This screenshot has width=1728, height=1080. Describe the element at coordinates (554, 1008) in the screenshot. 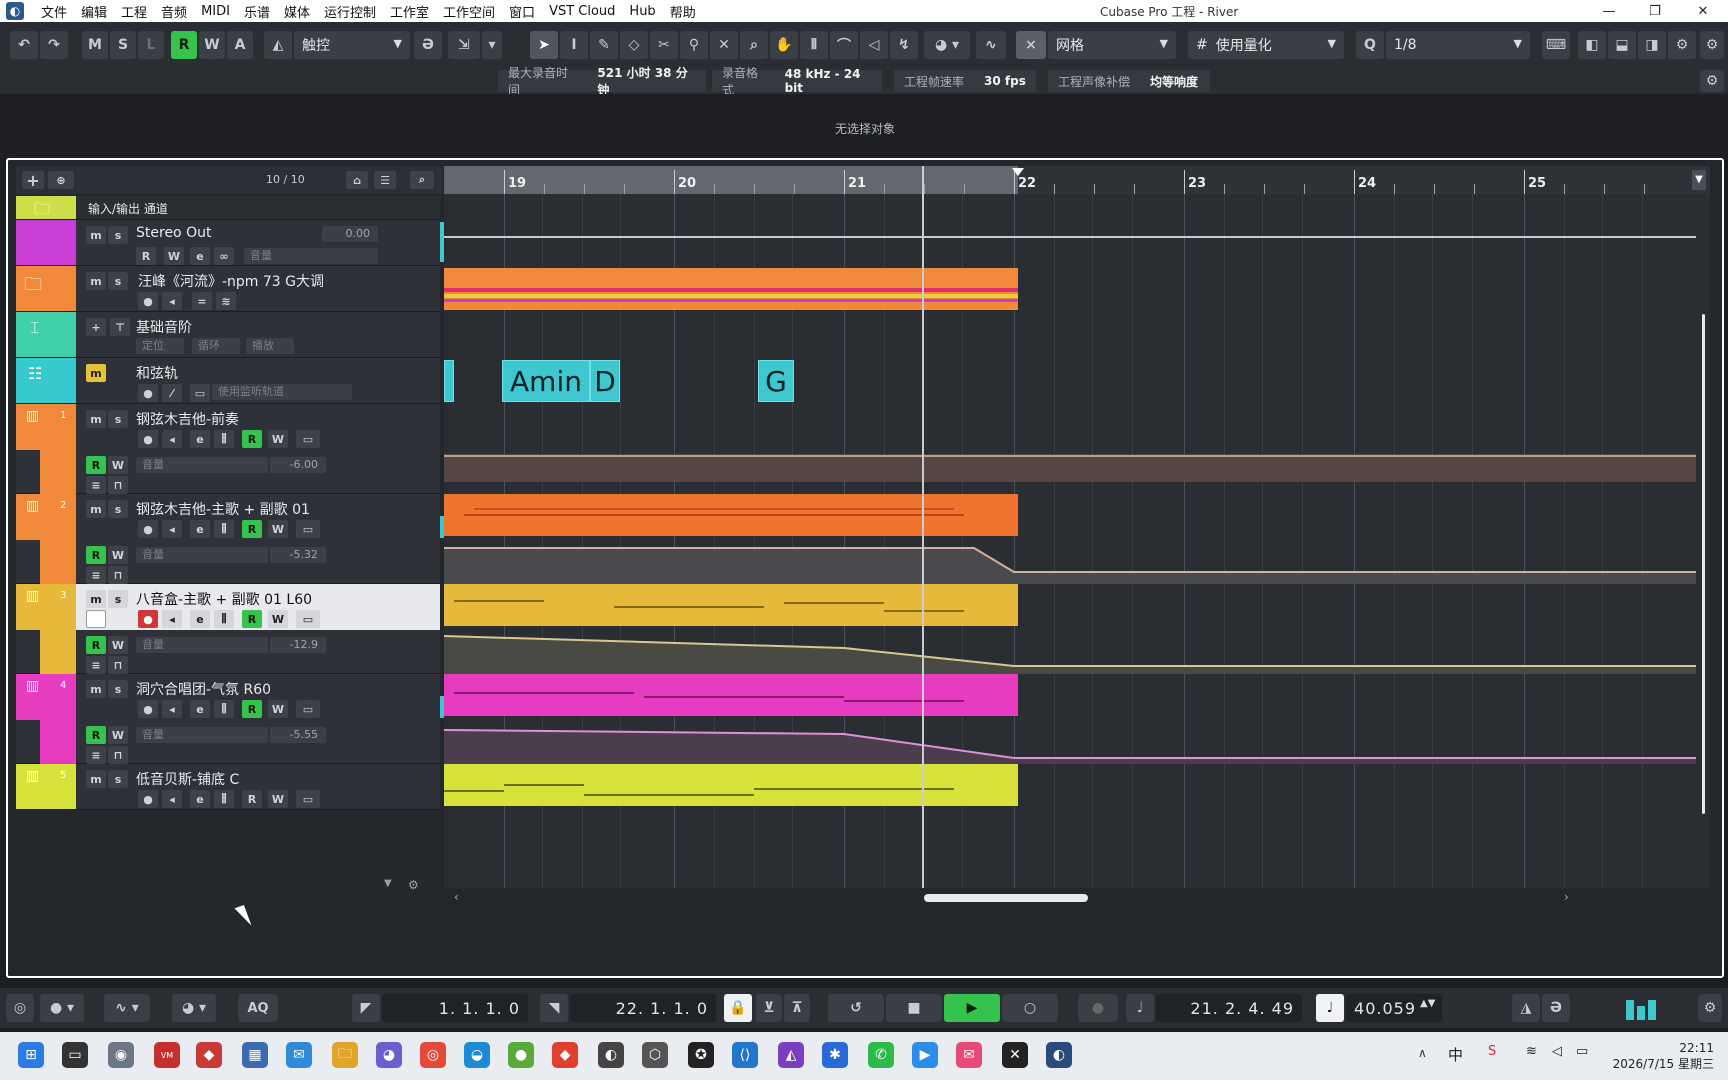

I see `right-locator-icon: ◥` at that location.